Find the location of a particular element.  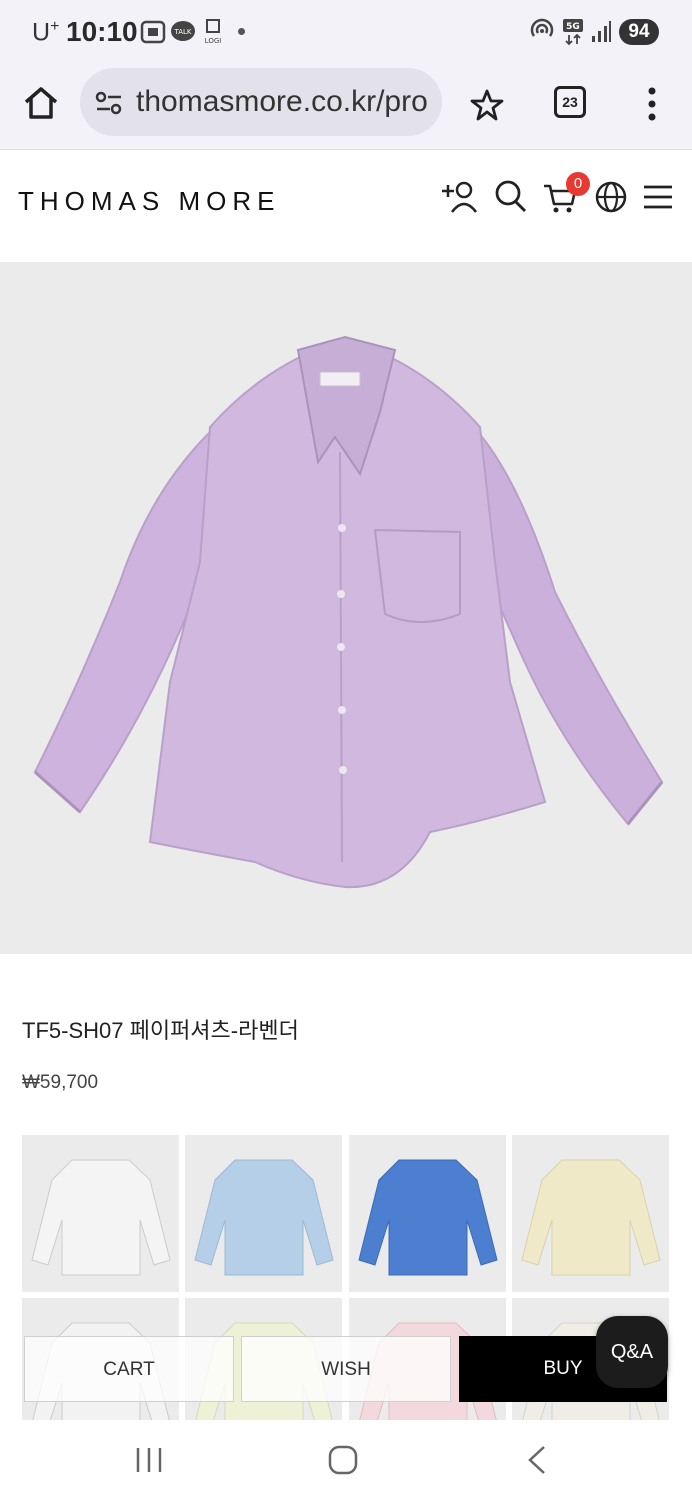

svg-text: LOGI is located at coordinates (213, 41).